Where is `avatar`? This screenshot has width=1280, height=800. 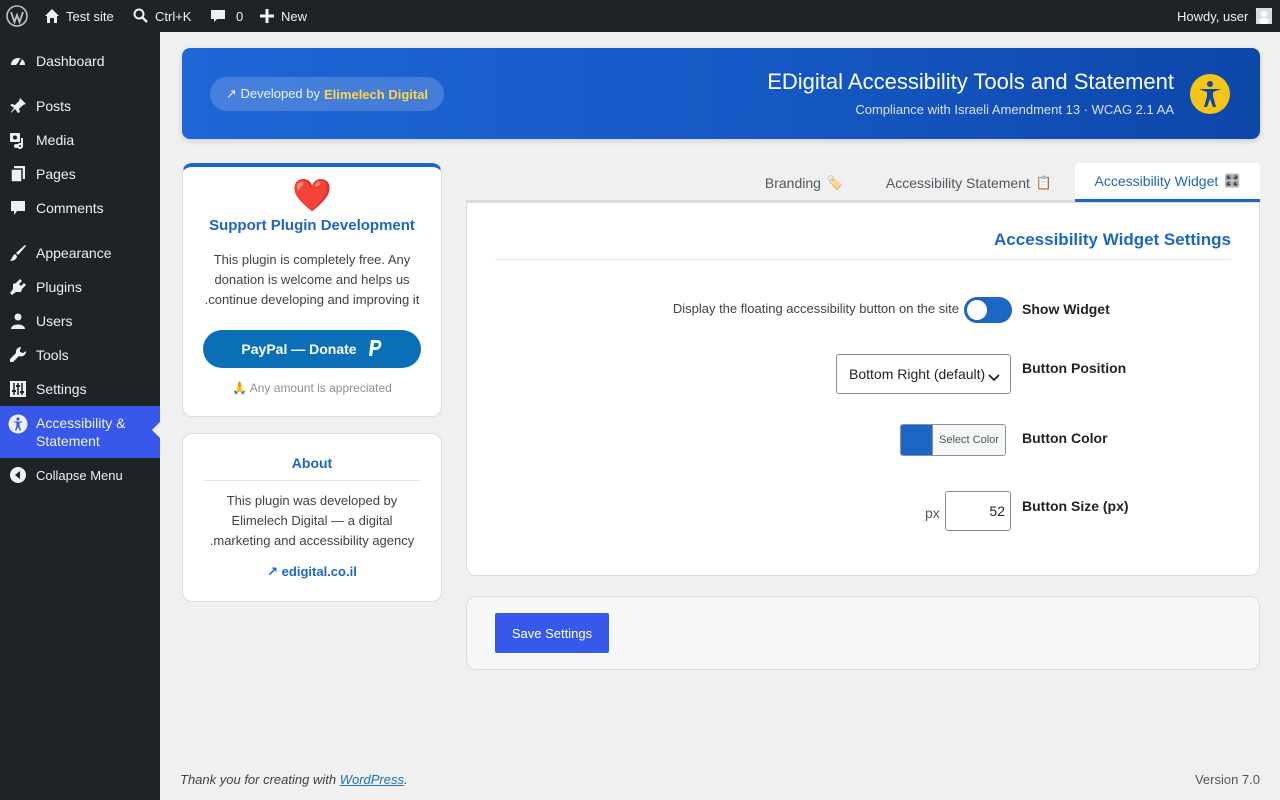 avatar is located at coordinates (1264, 16).